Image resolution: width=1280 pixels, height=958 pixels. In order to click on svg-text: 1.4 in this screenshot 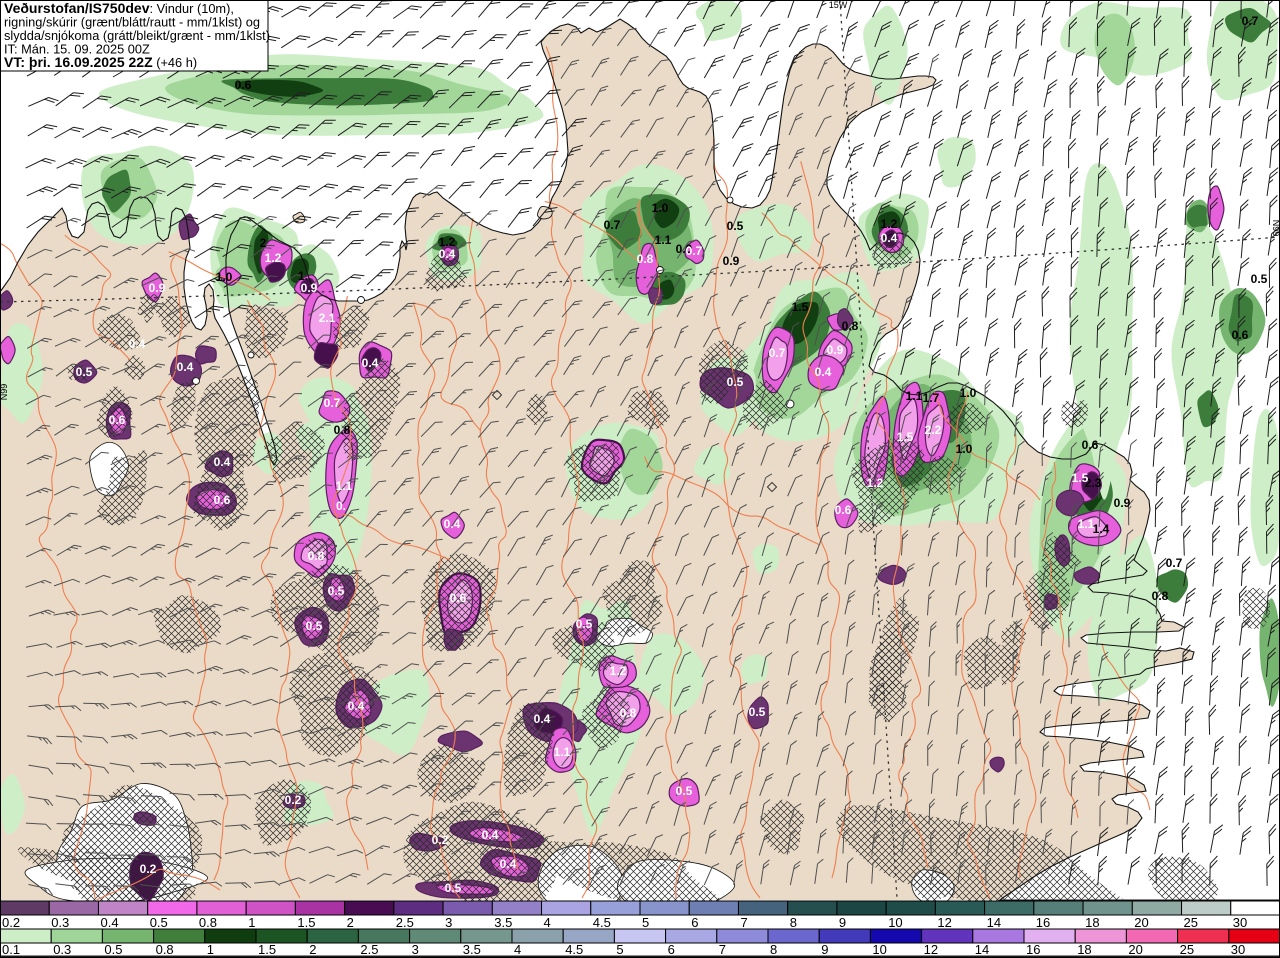, I will do `click(1101, 529)`.